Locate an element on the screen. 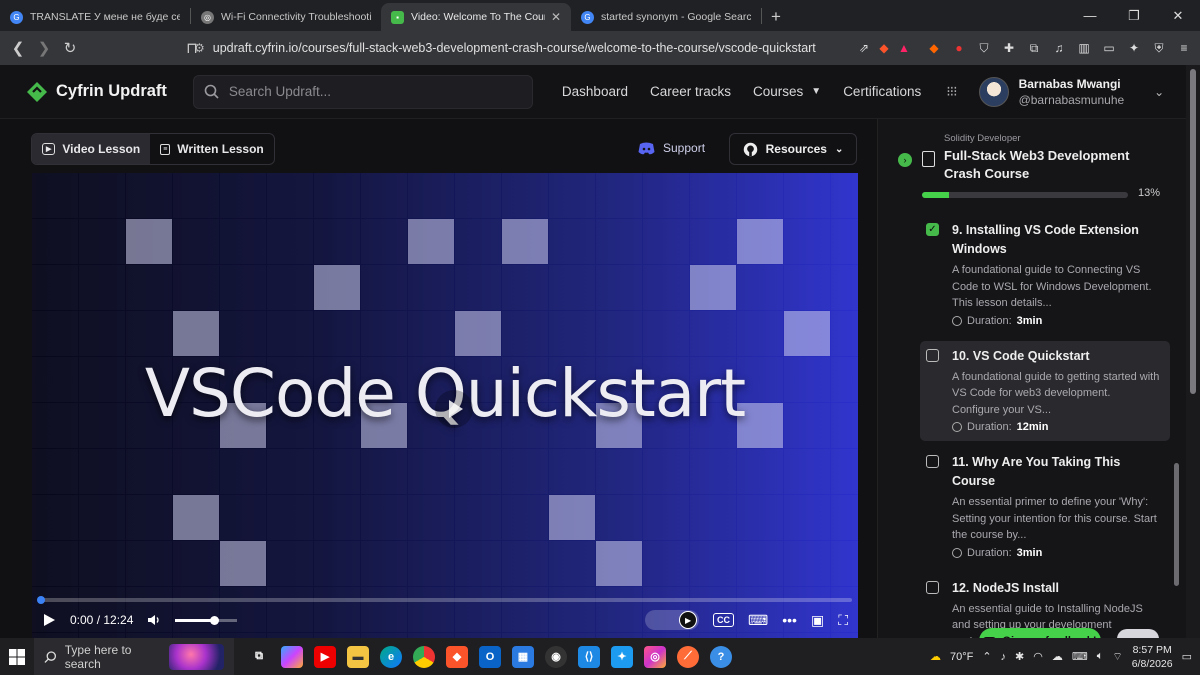  written-lesson-tab: ≡ Written Lesson is located at coordinates (212, 149).